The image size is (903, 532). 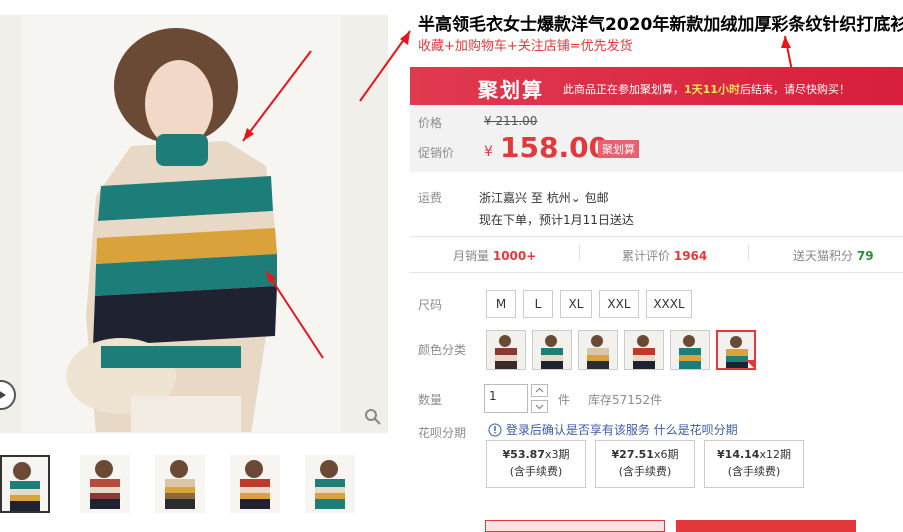 I want to click on banner-logo: 聚划算, so click(x=511, y=90).